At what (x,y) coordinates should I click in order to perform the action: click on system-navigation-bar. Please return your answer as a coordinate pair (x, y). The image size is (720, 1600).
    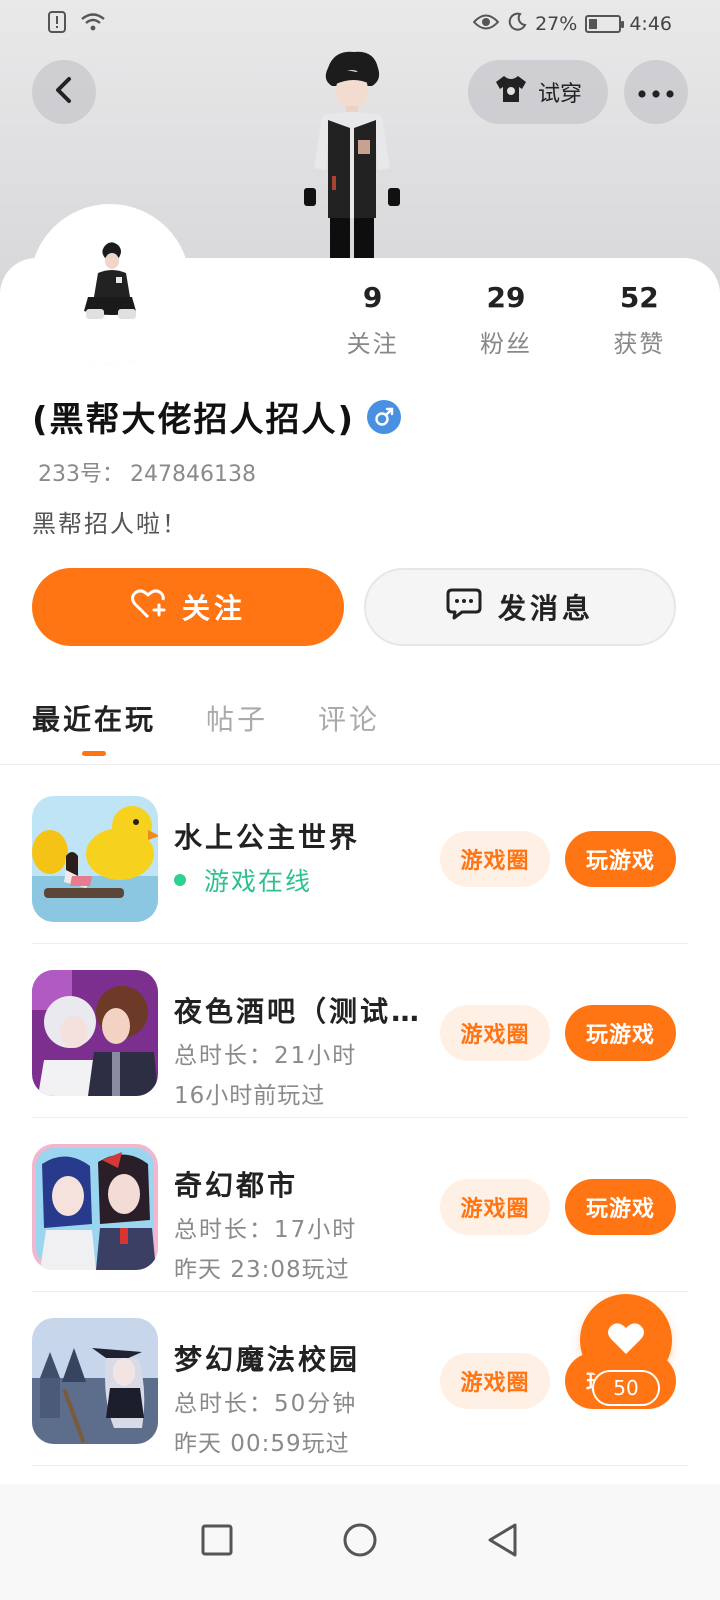
    Looking at the image, I should click on (360, 1542).